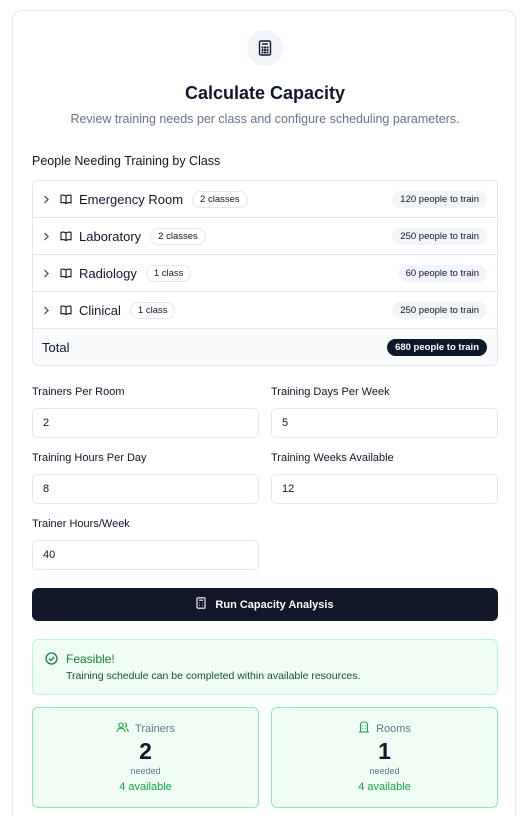 The height and width of the screenshot is (816, 520). I want to click on class-row-clinical: Clinical 1 class 250 people to train, so click(265, 310).